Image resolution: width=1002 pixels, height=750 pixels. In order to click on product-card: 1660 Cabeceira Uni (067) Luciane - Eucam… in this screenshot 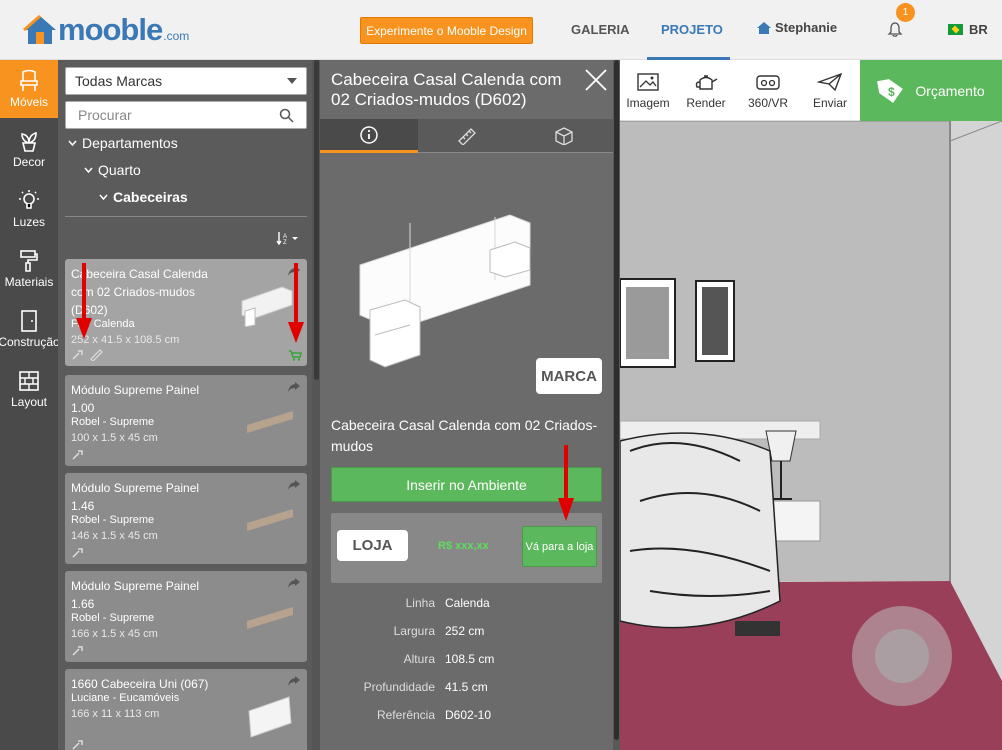, I will do `click(186, 709)`.